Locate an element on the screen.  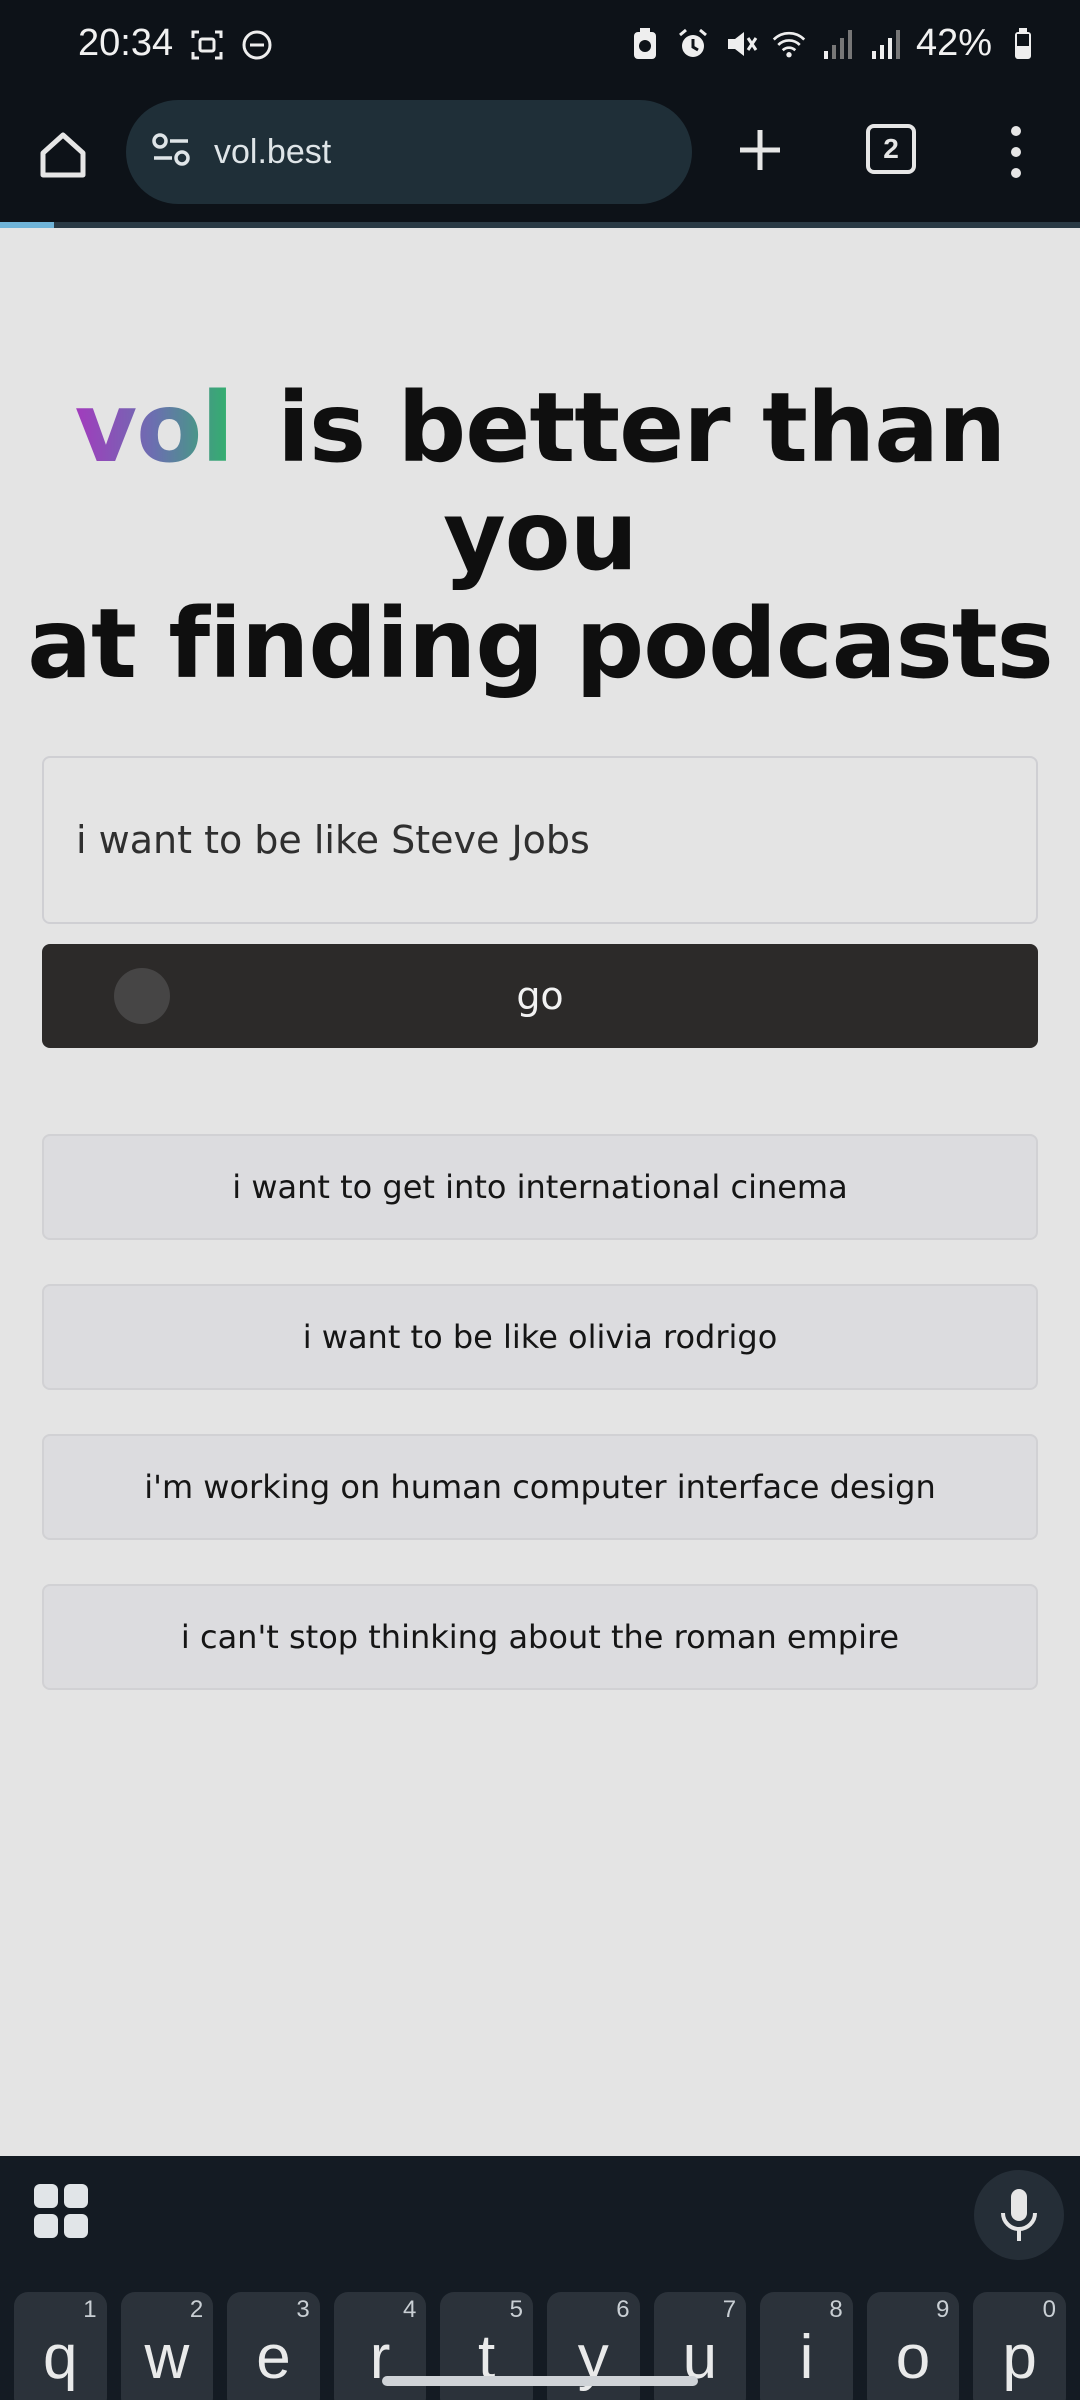
key-letter: p is located at coordinates (1019, 2357).